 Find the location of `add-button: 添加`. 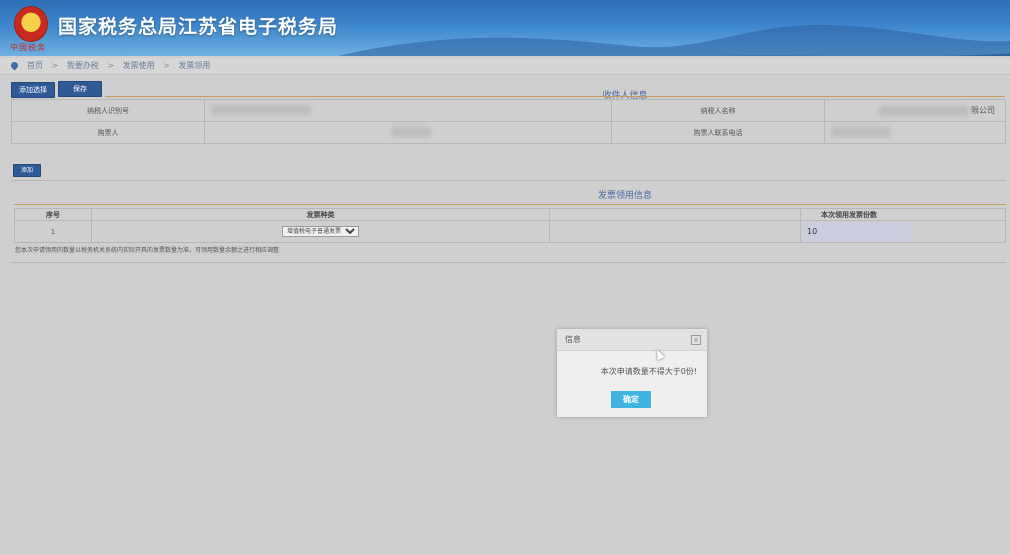

add-button: 添加 is located at coordinates (27, 170).